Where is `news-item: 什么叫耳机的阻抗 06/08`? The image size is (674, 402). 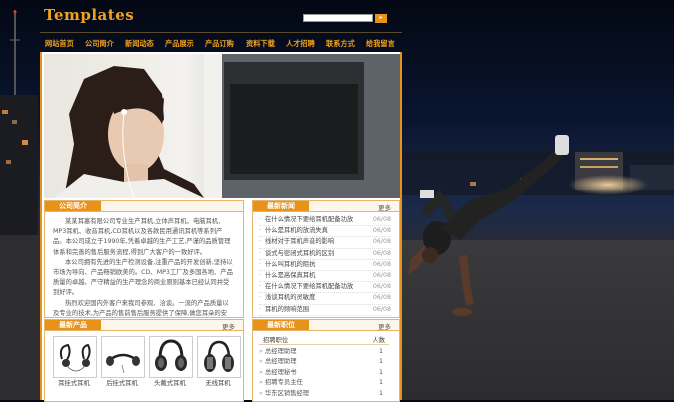
news-item: 什么叫耳机的阻抗 06/08 is located at coordinates (325, 265).